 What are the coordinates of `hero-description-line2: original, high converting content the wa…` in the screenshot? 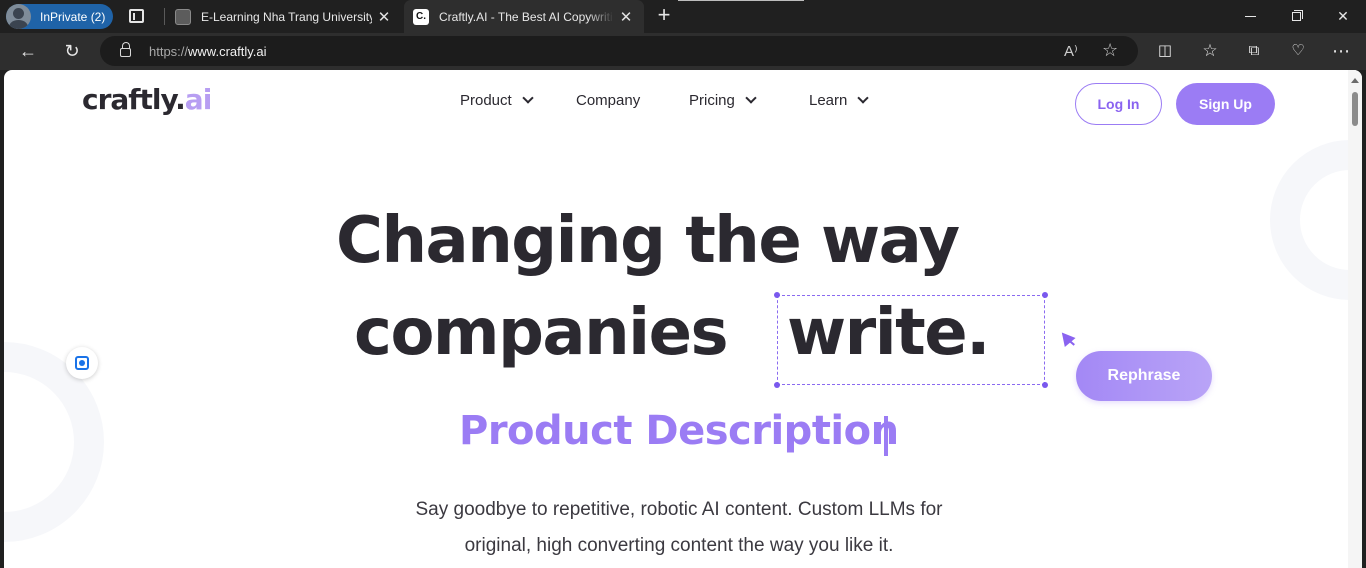 It's located at (679, 545).